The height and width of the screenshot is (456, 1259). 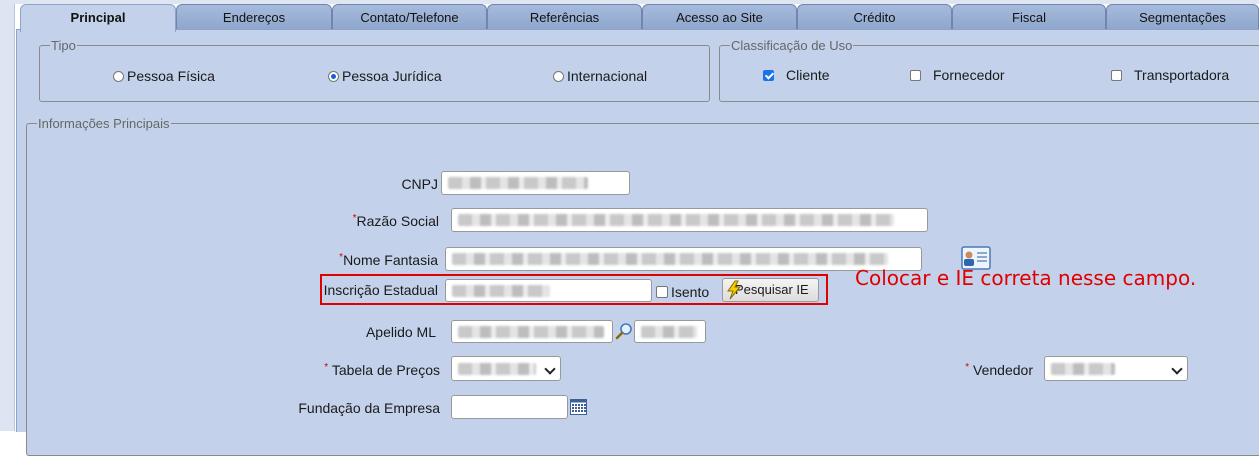 What do you see at coordinates (578, 407) in the screenshot?
I see `calendar-icon` at bounding box center [578, 407].